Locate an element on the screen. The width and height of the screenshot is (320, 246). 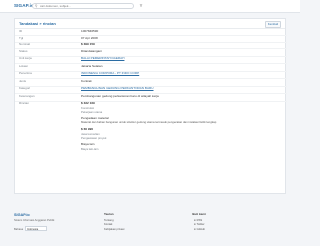
search-input is located at coordinates (84, 5).